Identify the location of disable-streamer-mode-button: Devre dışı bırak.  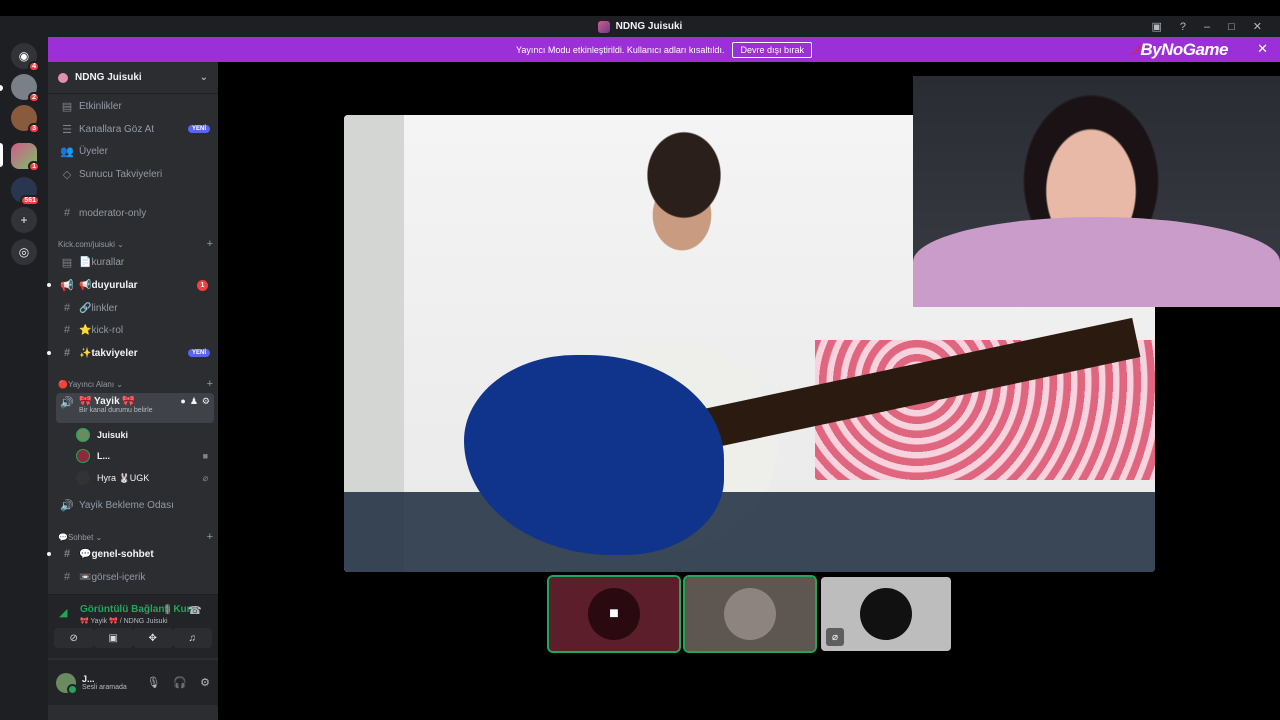
(772, 49).